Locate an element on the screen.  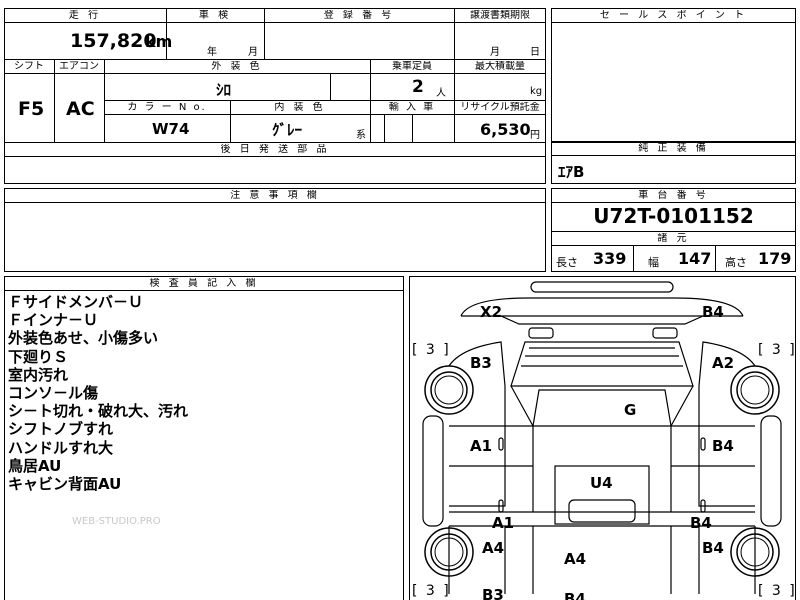
windshield-top is located at coordinates (541, 333).